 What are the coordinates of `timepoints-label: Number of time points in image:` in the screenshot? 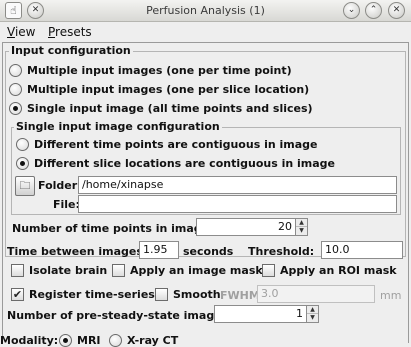 It's located at (113, 228).